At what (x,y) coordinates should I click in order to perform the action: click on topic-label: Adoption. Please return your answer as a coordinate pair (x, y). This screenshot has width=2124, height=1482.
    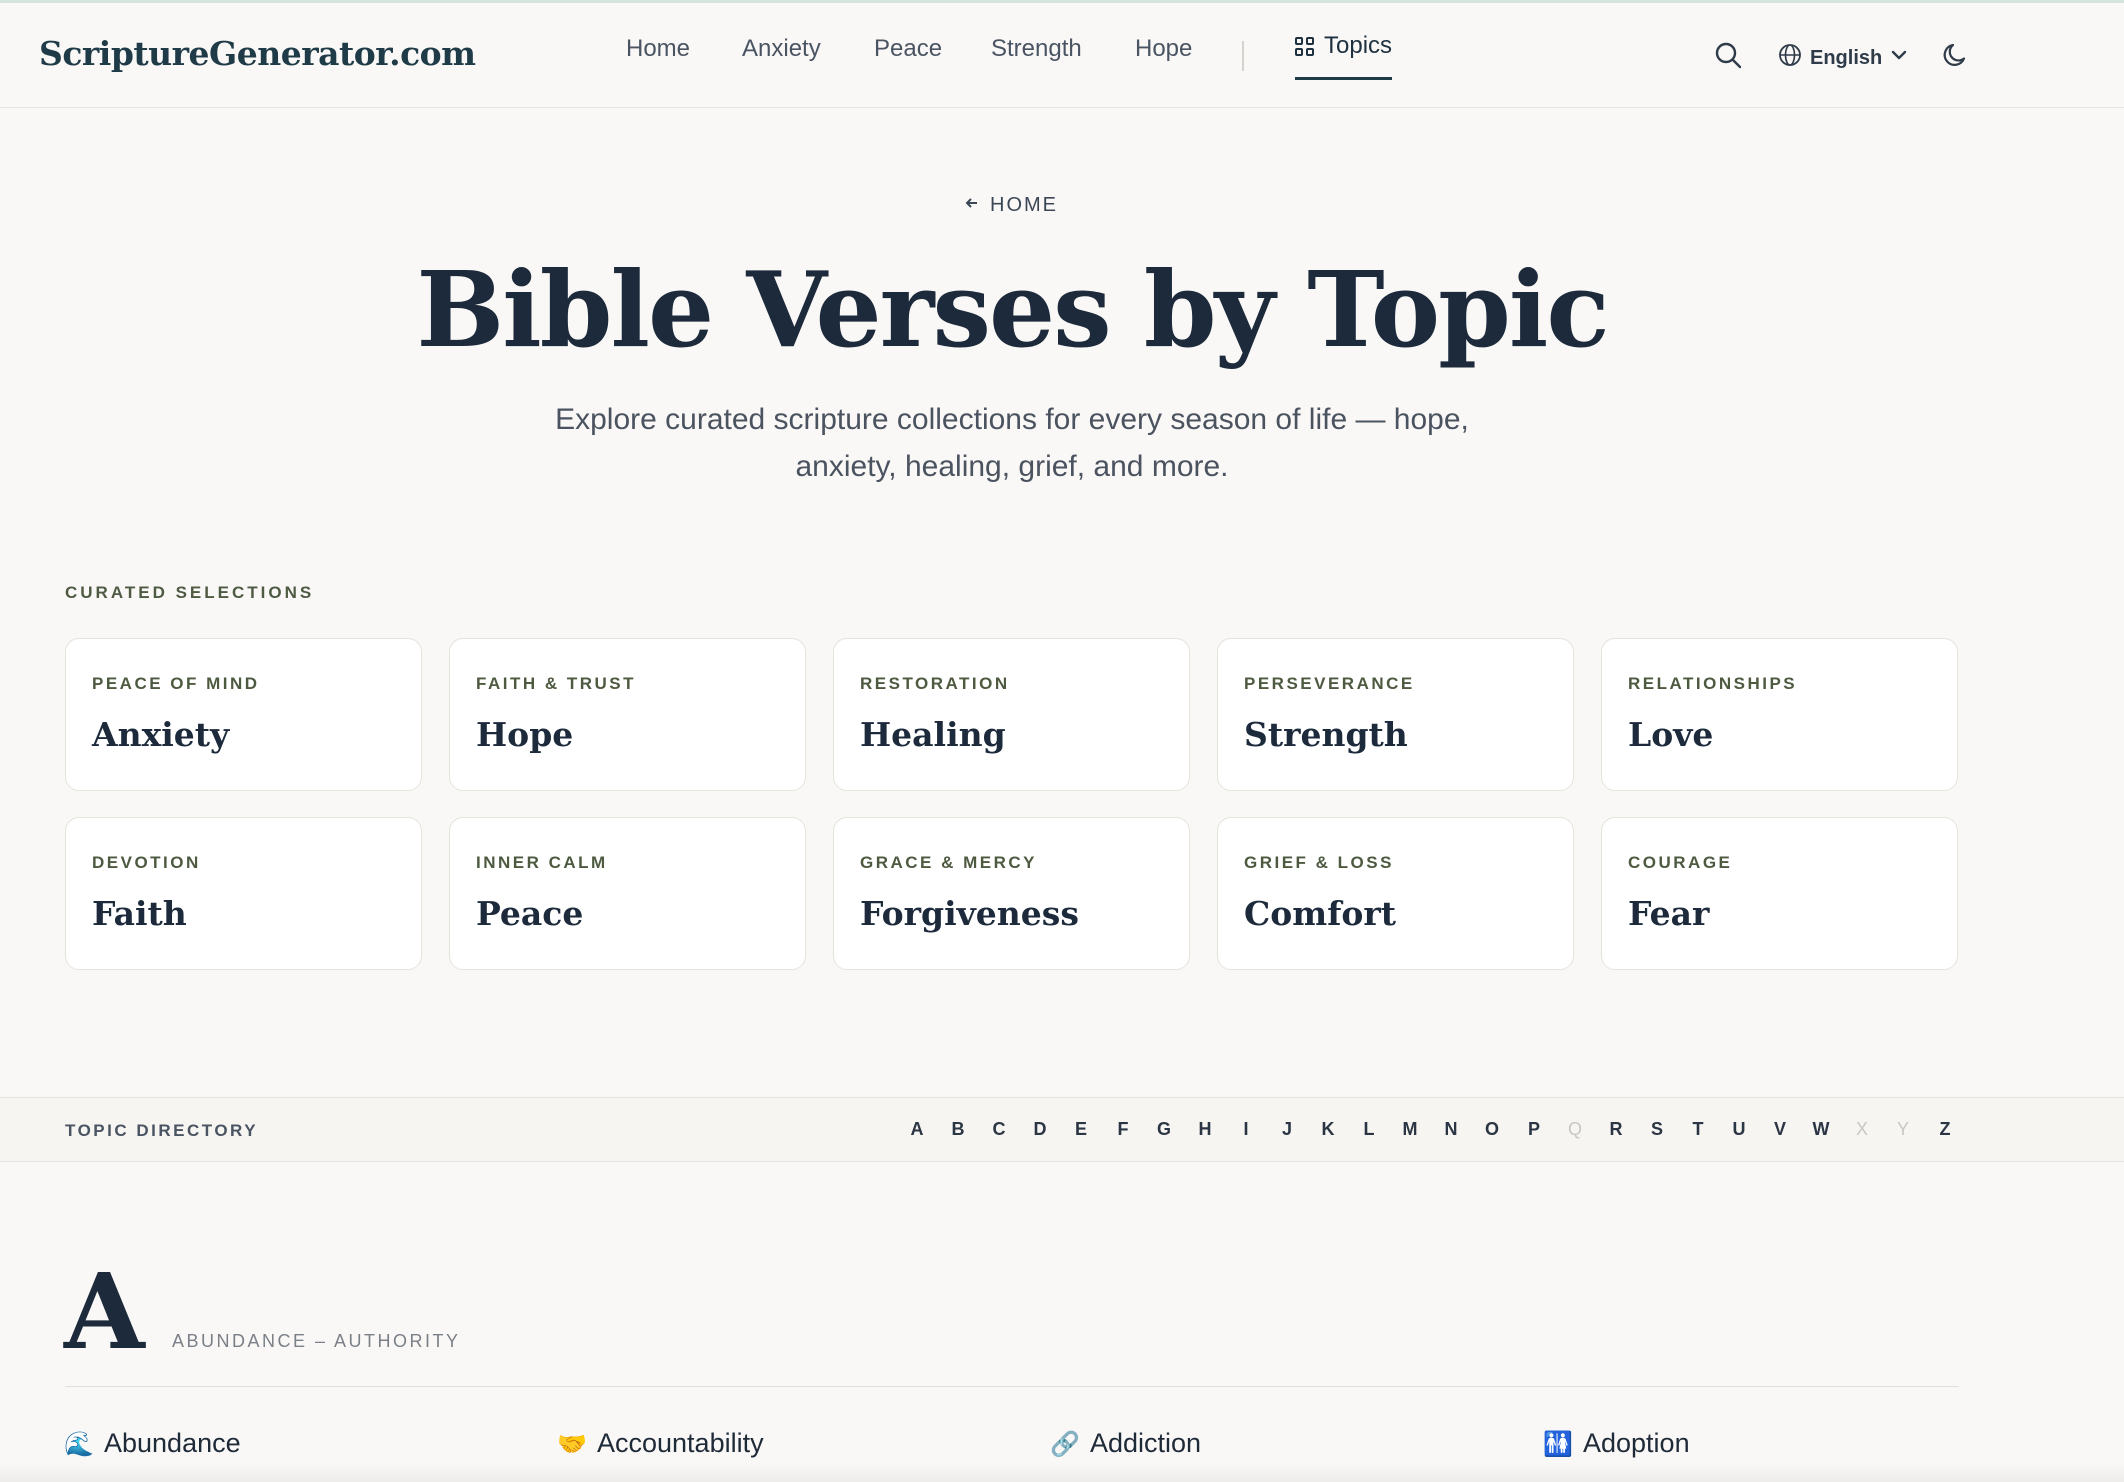
    Looking at the image, I should click on (1636, 1443).